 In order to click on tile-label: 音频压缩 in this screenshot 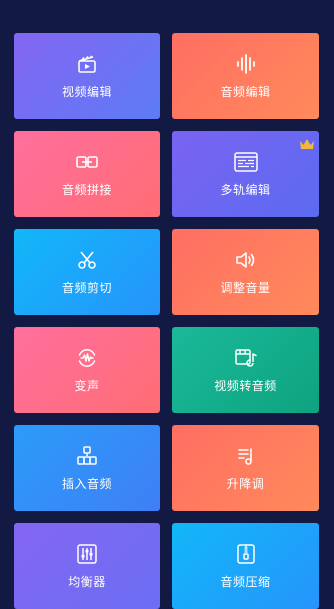, I will do `click(245, 581)`.